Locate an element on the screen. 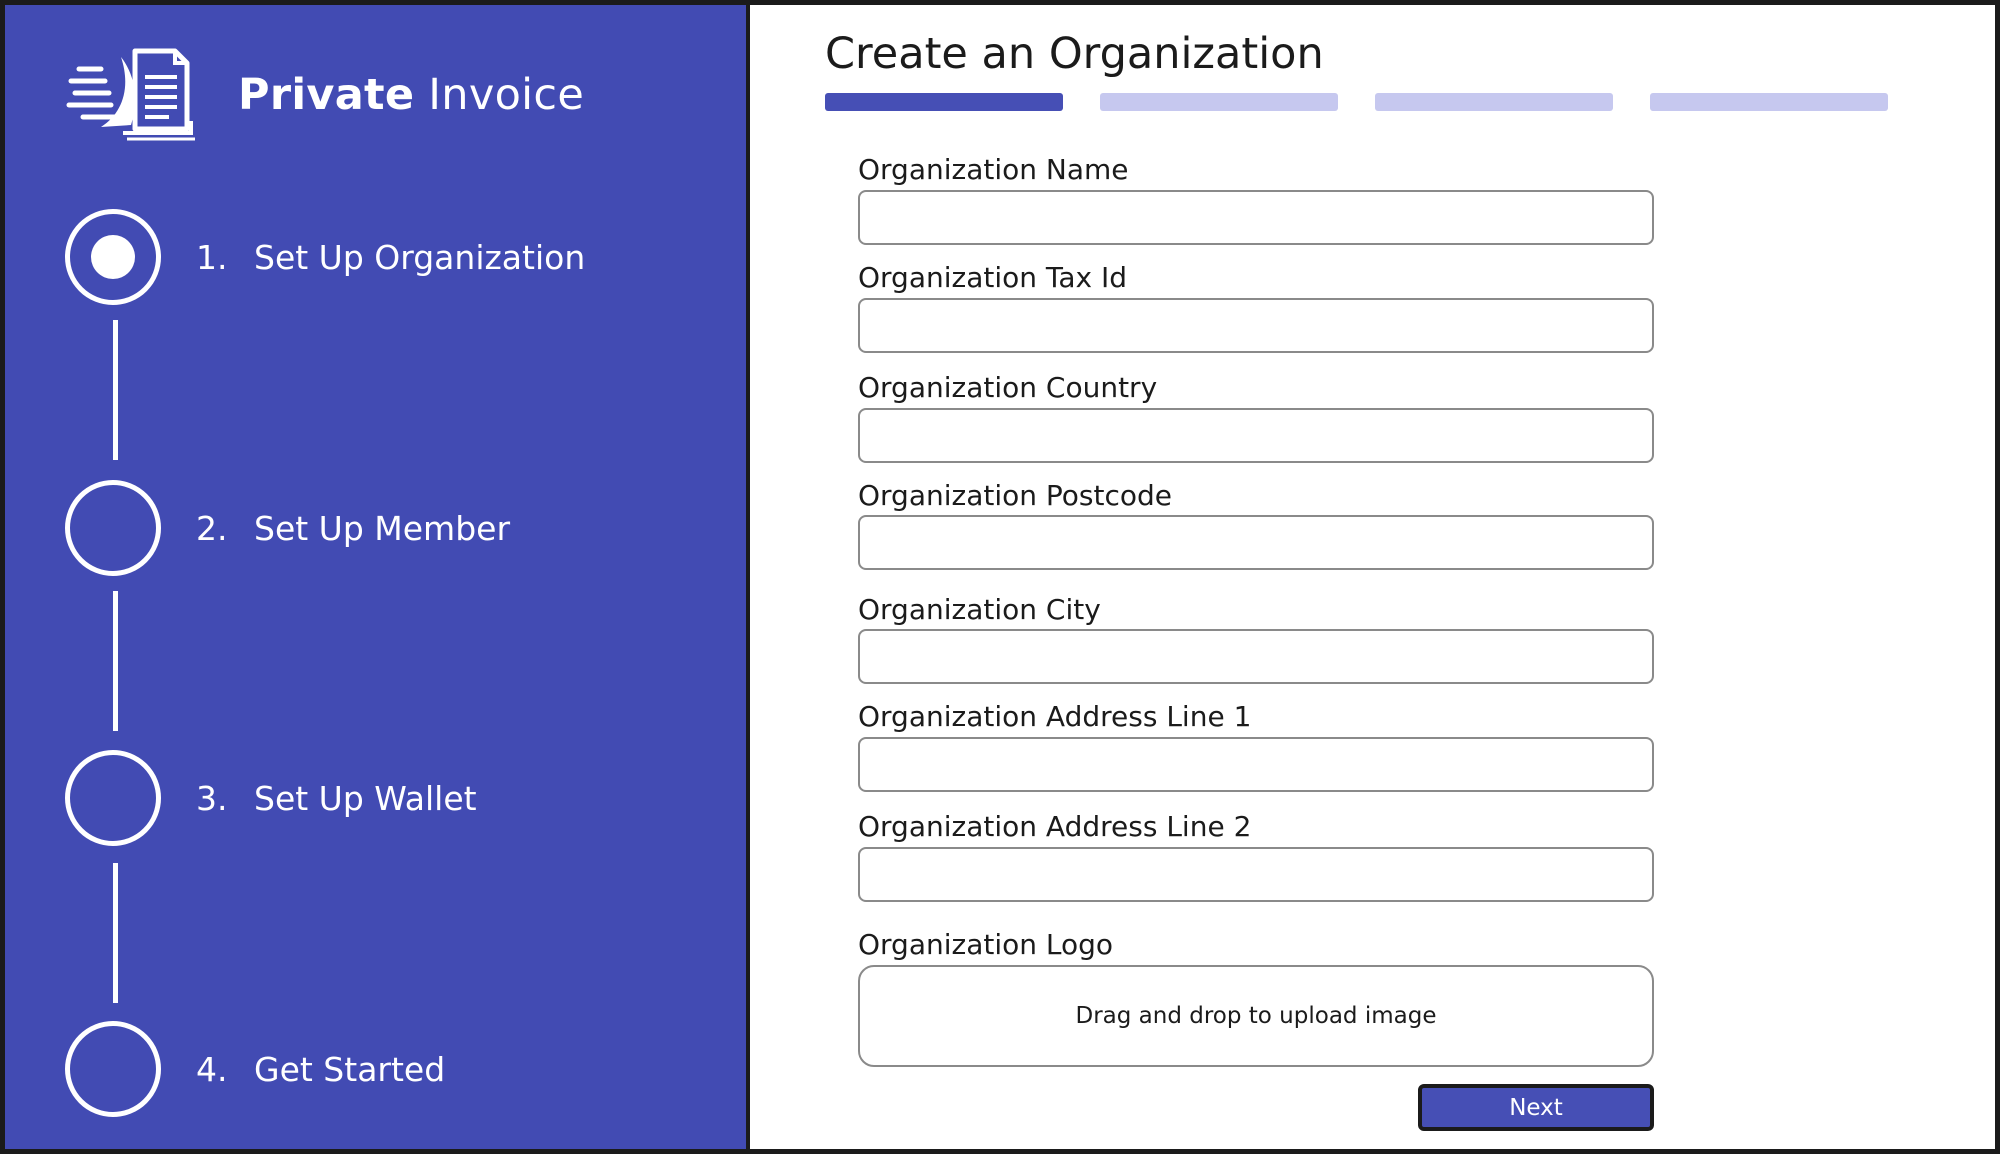 This screenshot has height=1154, width=2000. step-label: Set Up Wallet is located at coordinates (365, 798).